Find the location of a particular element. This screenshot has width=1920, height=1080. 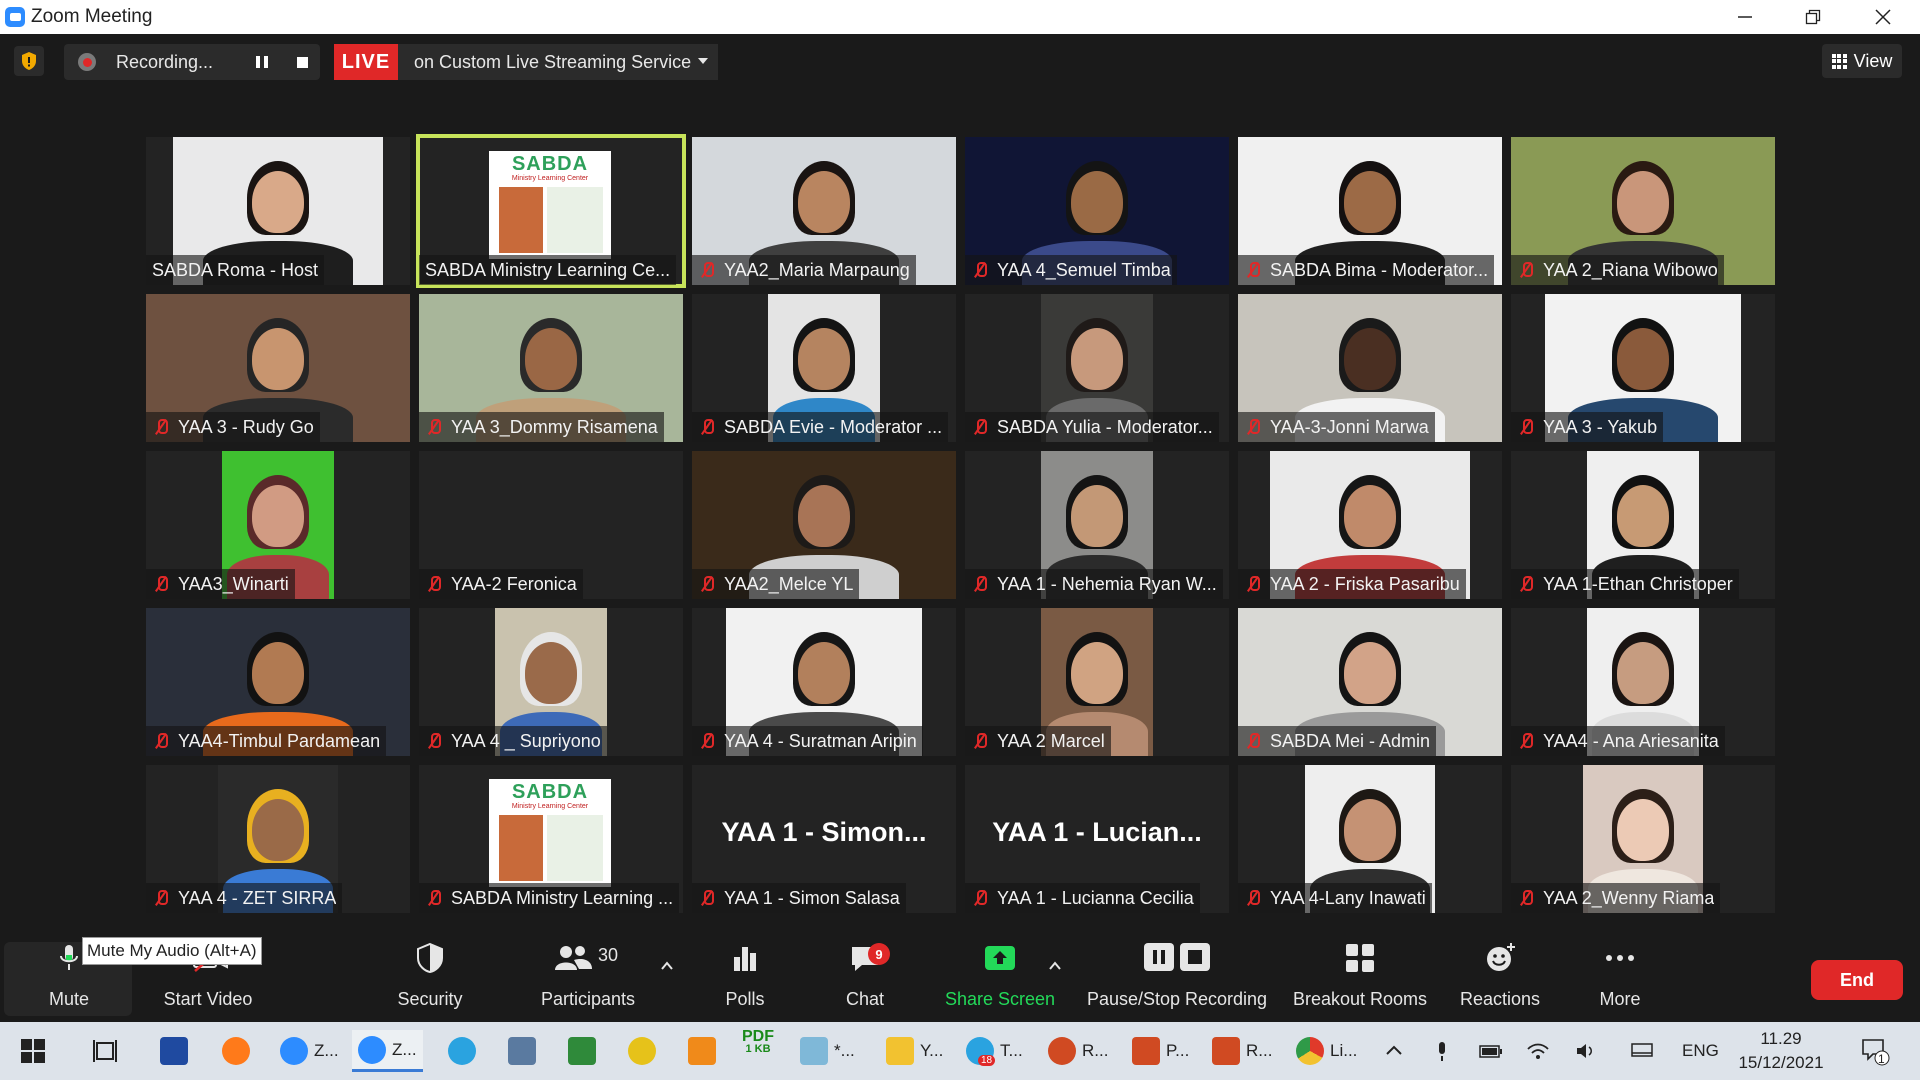

participant-tile: YAA 1-Ethan Christoper is located at coordinates (1643, 525).